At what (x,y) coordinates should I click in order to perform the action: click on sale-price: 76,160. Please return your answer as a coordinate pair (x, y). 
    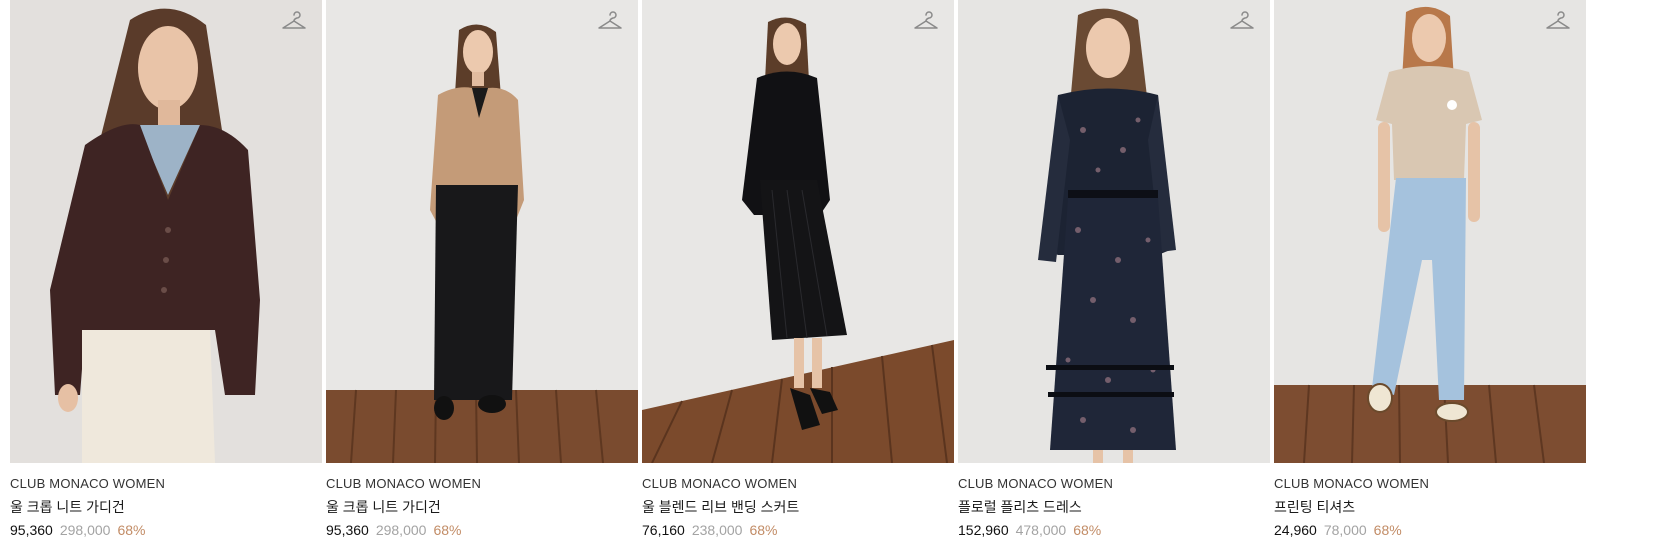
    Looking at the image, I should click on (663, 530).